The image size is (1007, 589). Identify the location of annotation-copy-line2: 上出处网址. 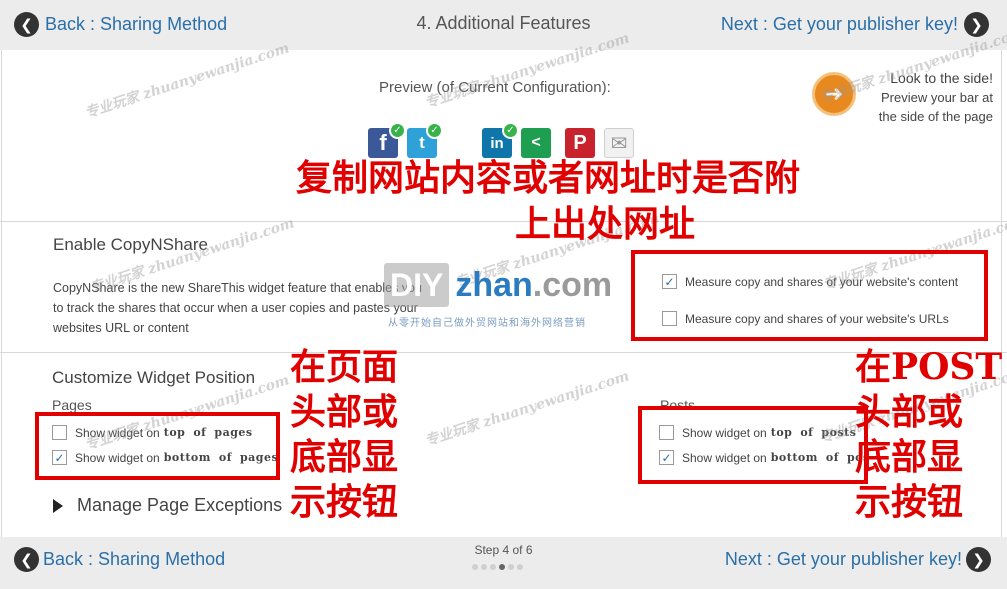
(605, 224).